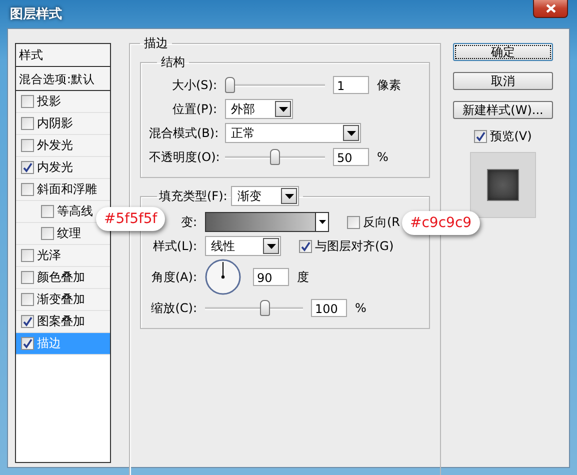 The height and width of the screenshot is (475, 577). I want to click on style-label: 外发光, so click(55, 145).